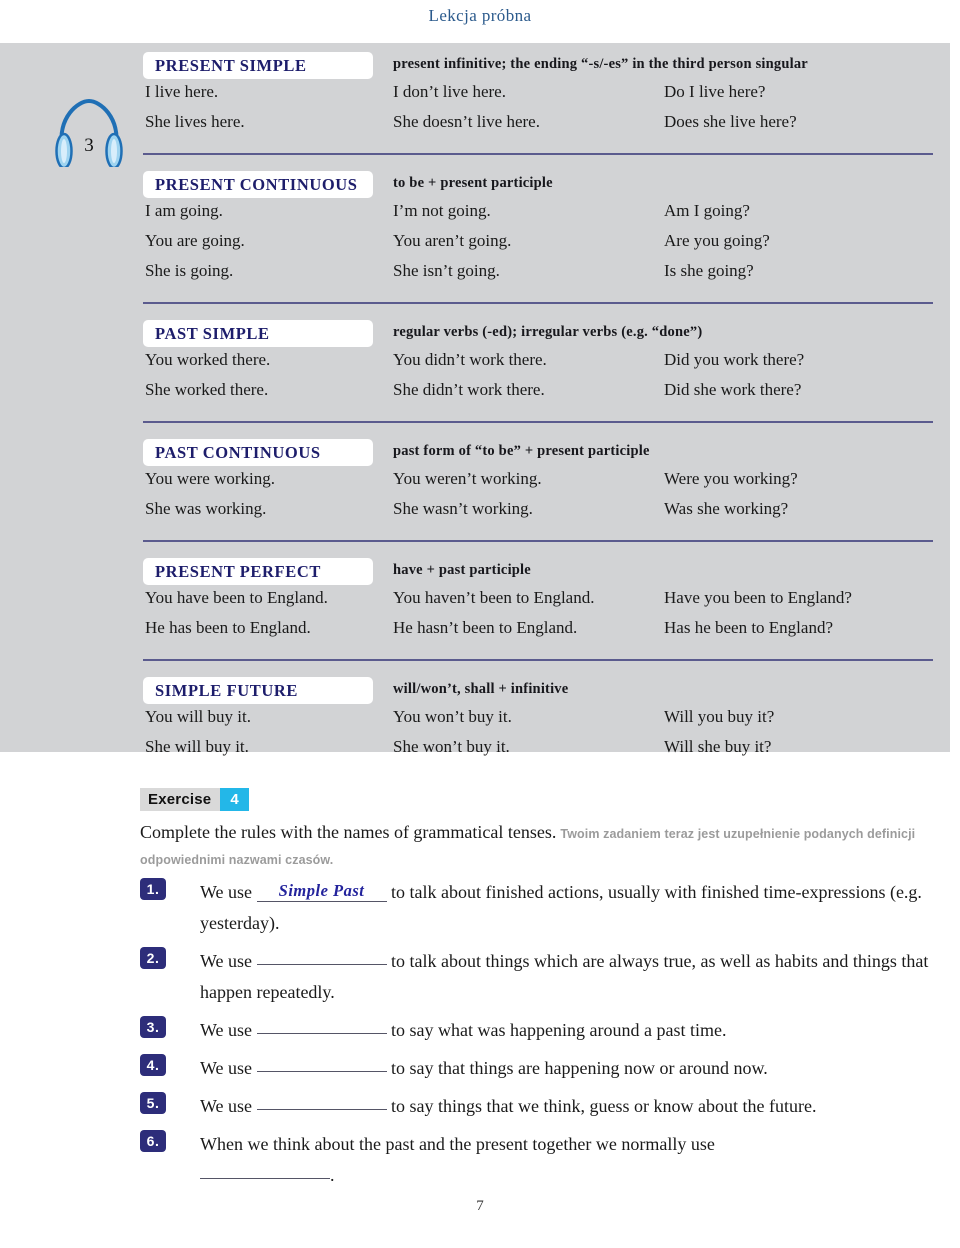 Image resolution: width=960 pixels, height=1248 pixels. Describe the element at coordinates (709, 270) in the screenshot. I see `tense-question: Is she going?` at that location.